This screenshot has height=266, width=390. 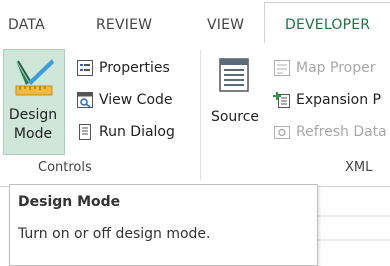 What do you see at coordinates (235, 117) in the screenshot?
I see `source-label: Source` at bounding box center [235, 117].